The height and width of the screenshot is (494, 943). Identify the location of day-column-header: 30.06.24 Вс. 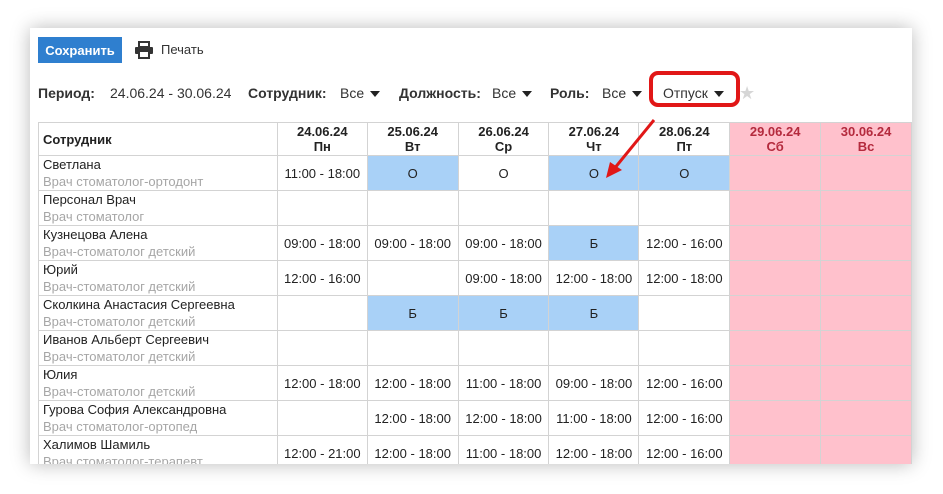
(866, 139).